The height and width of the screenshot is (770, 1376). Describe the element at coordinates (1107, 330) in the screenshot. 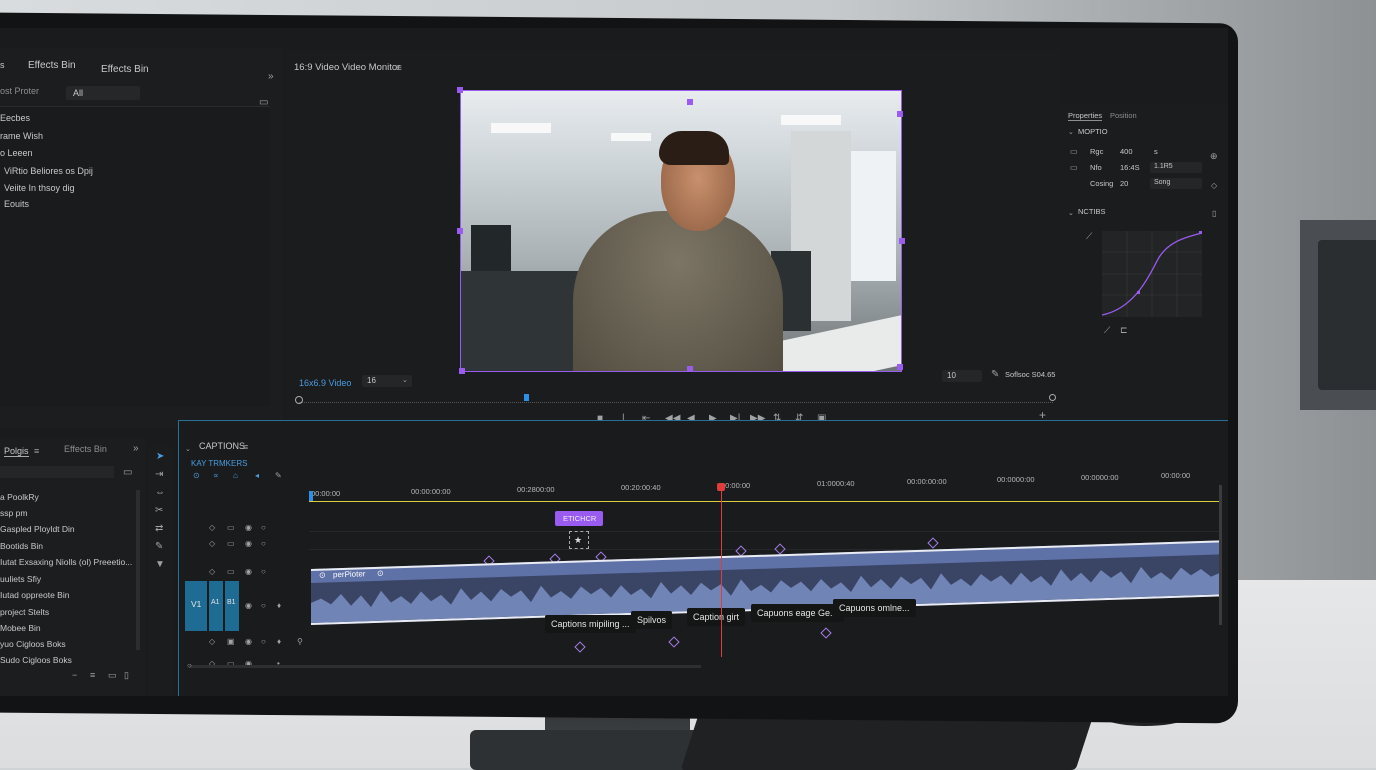

I see `pen-icon: ⟋` at that location.